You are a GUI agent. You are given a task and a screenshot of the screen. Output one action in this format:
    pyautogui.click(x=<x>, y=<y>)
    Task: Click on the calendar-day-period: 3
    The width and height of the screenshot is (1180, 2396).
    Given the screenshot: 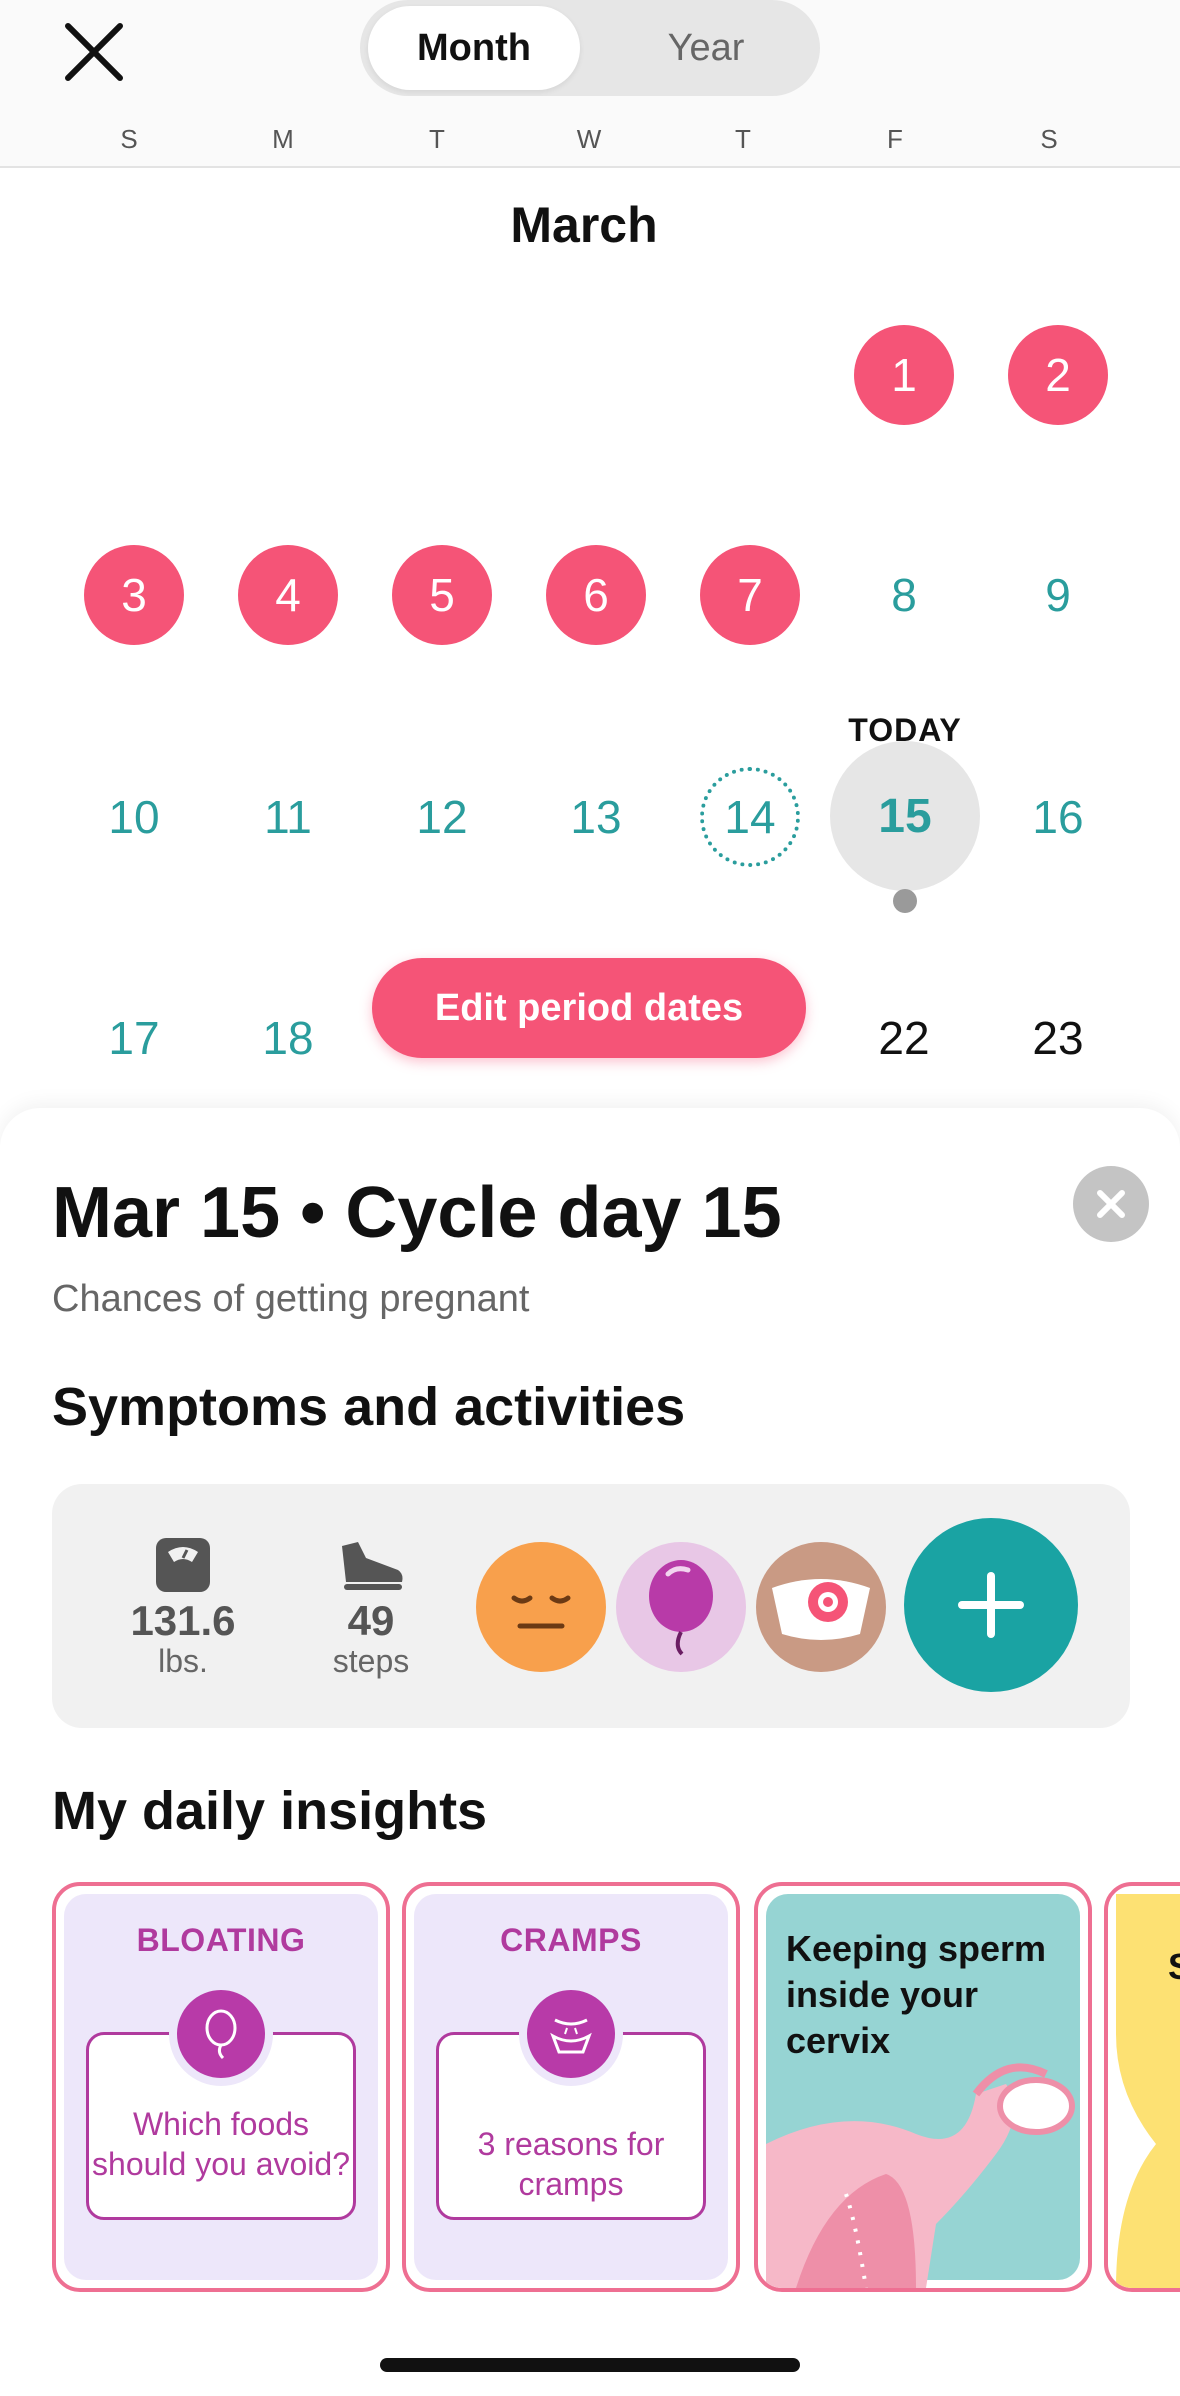 What is the action you would take?
    pyautogui.click(x=134, y=595)
    